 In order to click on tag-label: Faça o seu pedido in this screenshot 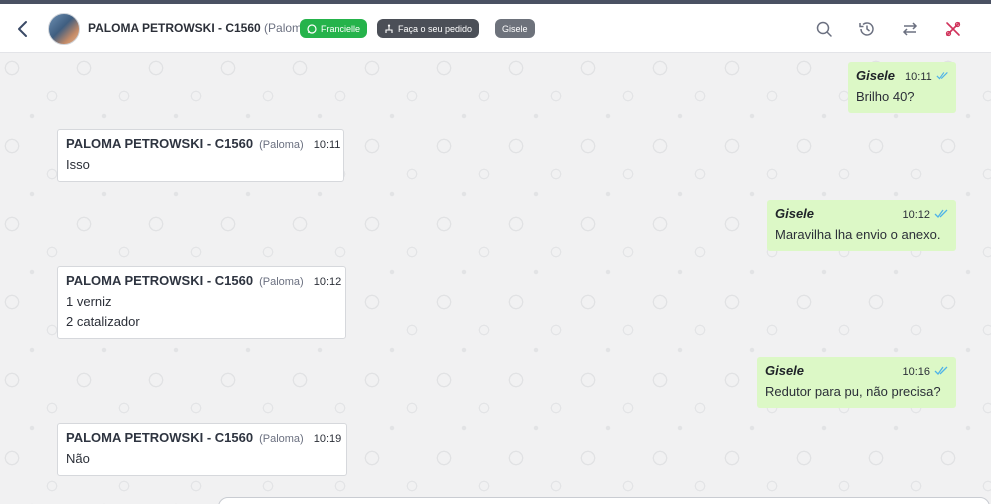, I will do `click(435, 28)`.